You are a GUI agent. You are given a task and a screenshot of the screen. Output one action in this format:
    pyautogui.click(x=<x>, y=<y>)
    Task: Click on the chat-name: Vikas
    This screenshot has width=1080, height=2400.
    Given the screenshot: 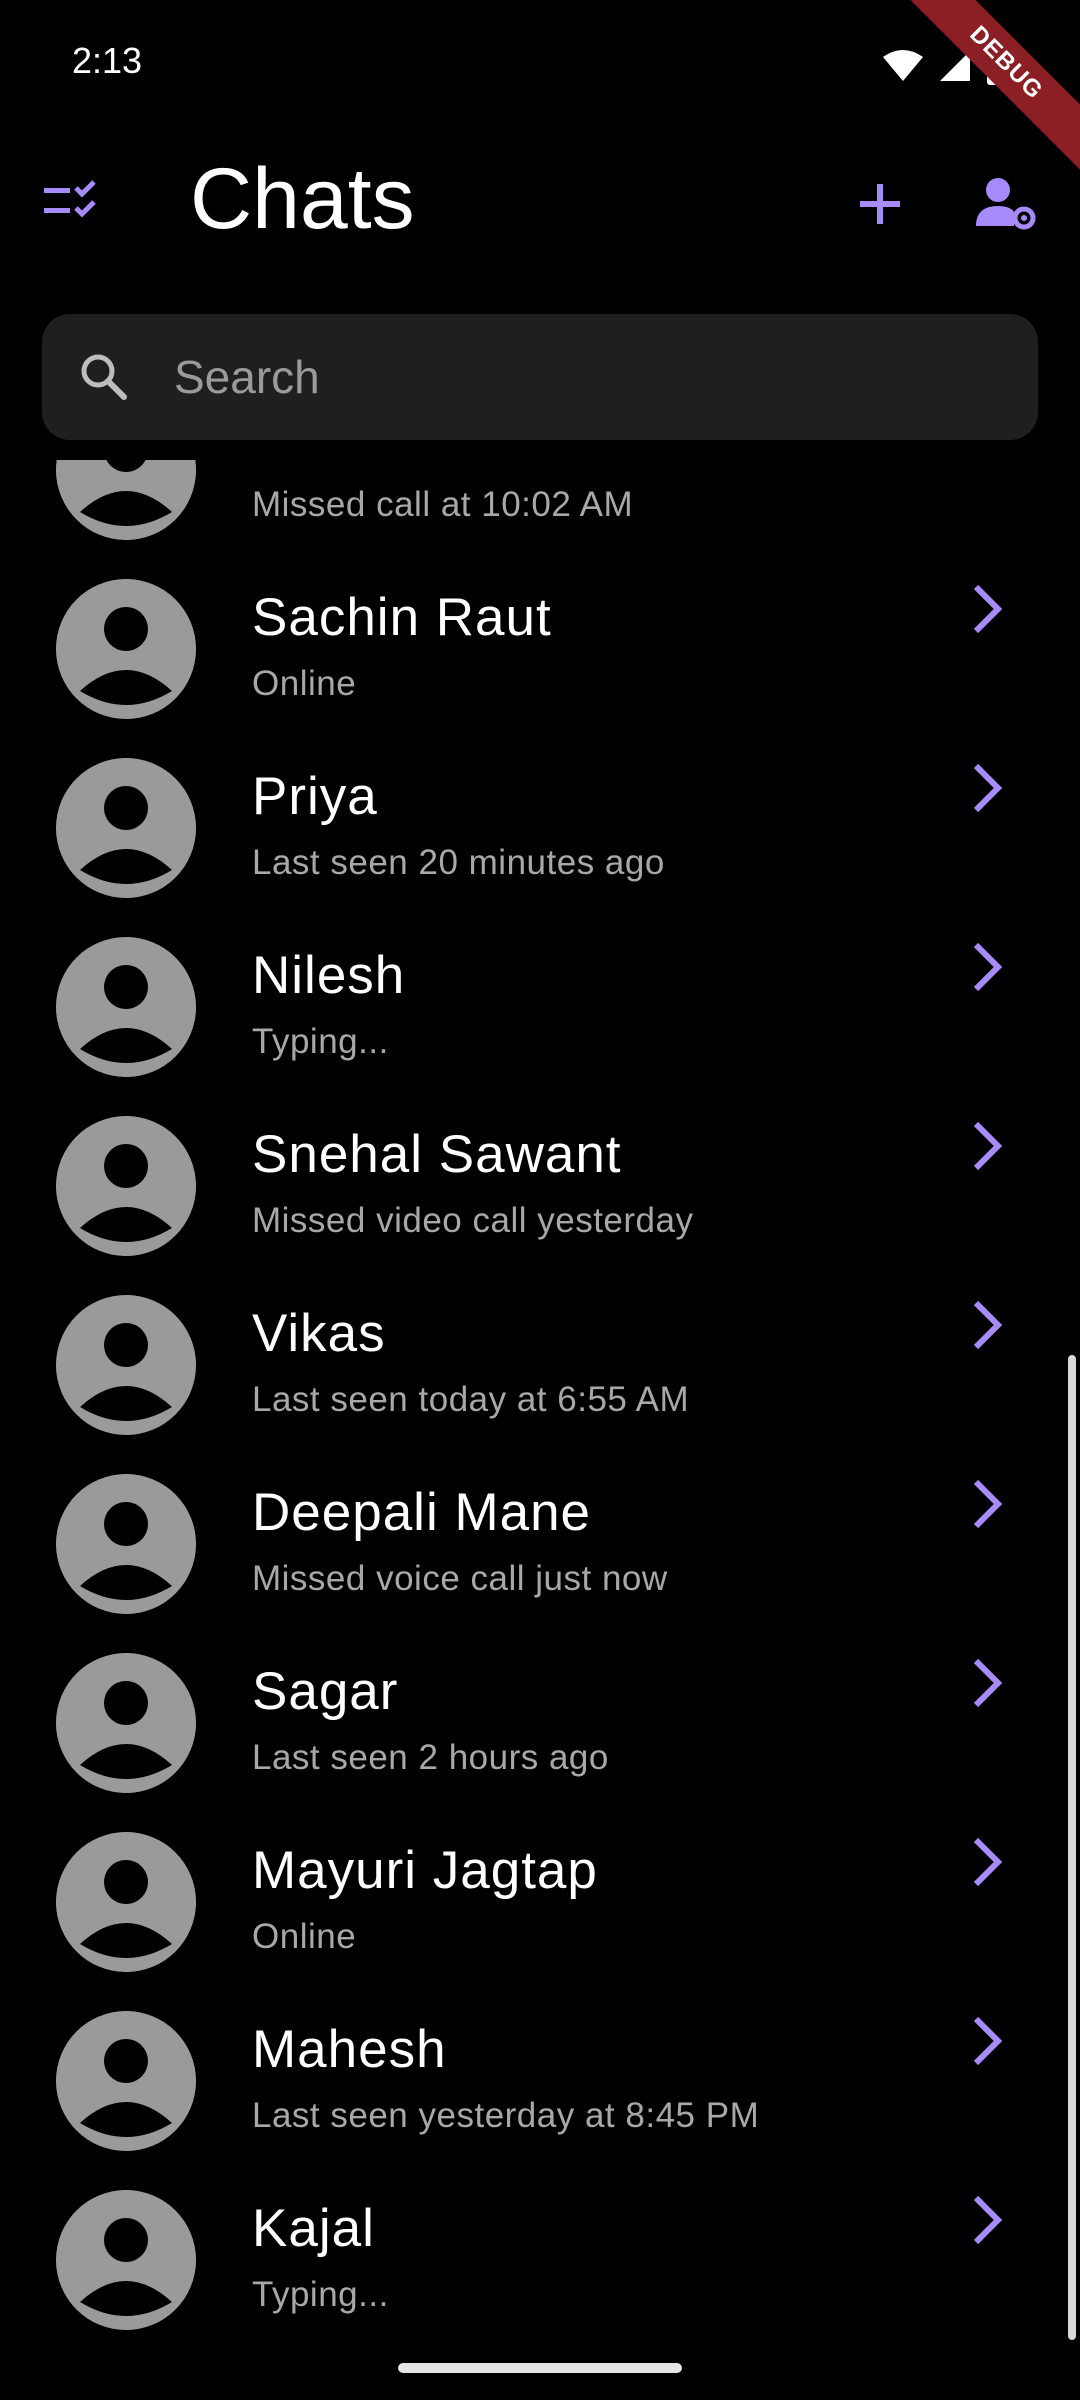 What is the action you would take?
    pyautogui.click(x=319, y=1333)
    